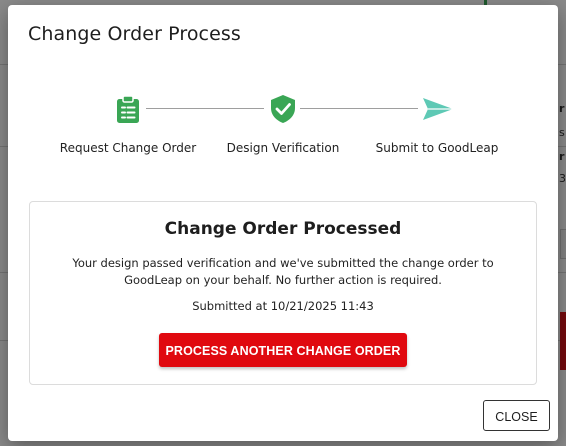 The height and width of the screenshot is (446, 566). What do you see at coordinates (283, 148) in the screenshot?
I see `step-label-design-verification: Design Verification` at bounding box center [283, 148].